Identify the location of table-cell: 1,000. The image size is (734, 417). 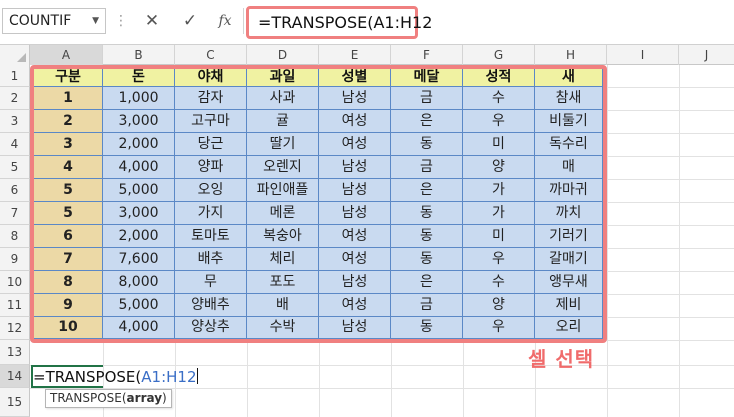
(139, 98).